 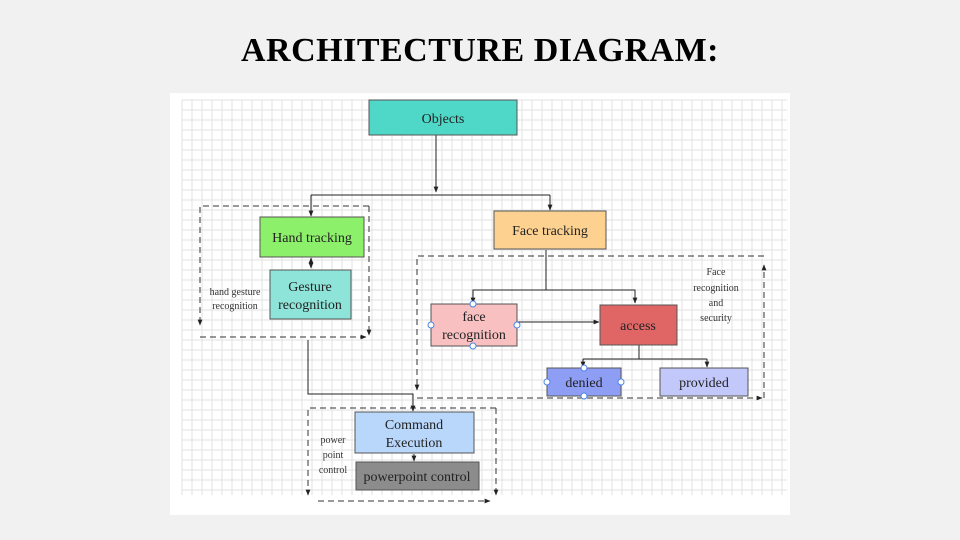 I want to click on node-hand-tracking: Hand tracking, so click(x=312, y=237).